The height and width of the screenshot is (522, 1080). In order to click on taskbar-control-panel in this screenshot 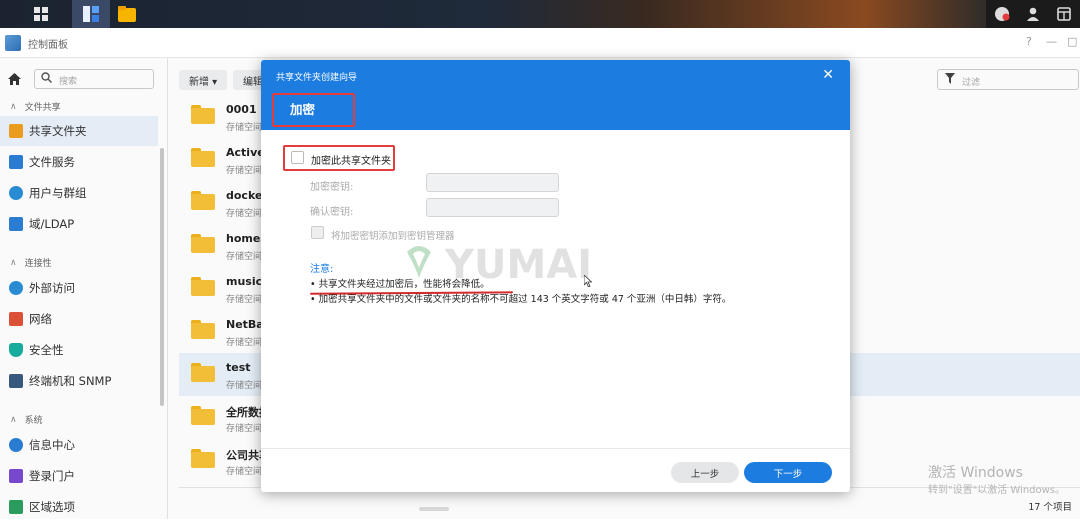, I will do `click(91, 14)`.